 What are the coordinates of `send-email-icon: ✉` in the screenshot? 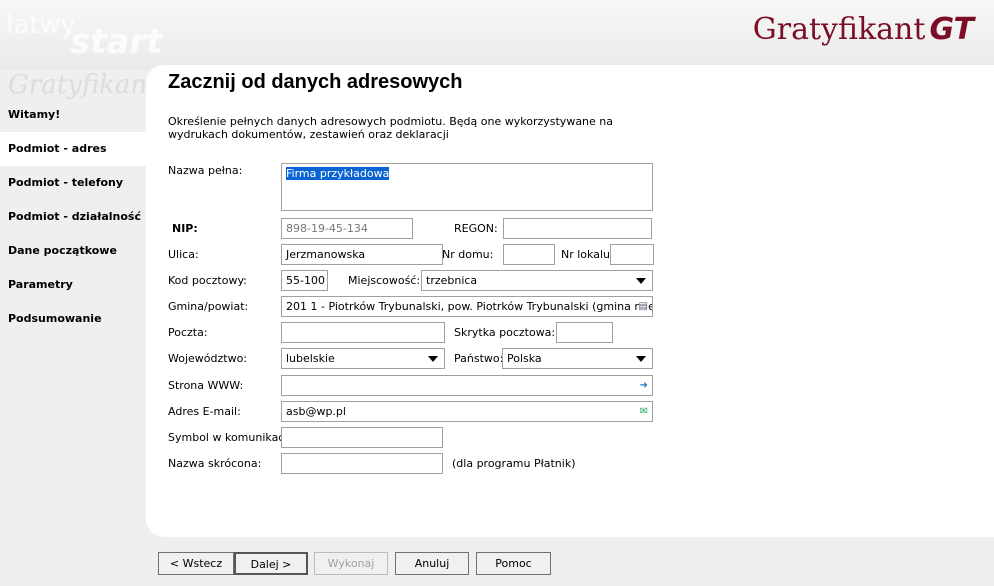 It's located at (644, 411).